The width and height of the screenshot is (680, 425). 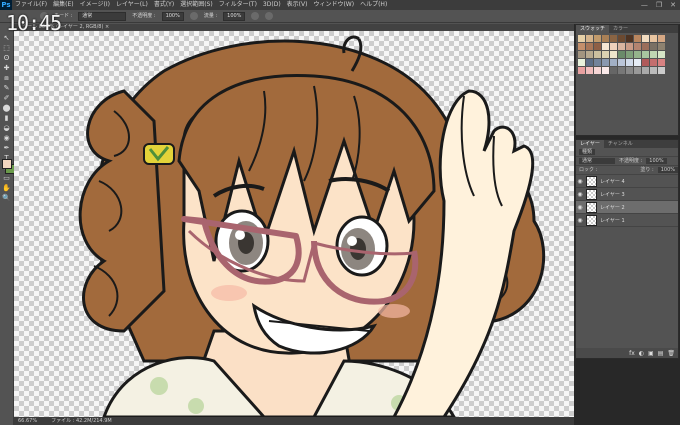 What do you see at coordinates (644, 5) in the screenshot?
I see `minimize-button: —` at bounding box center [644, 5].